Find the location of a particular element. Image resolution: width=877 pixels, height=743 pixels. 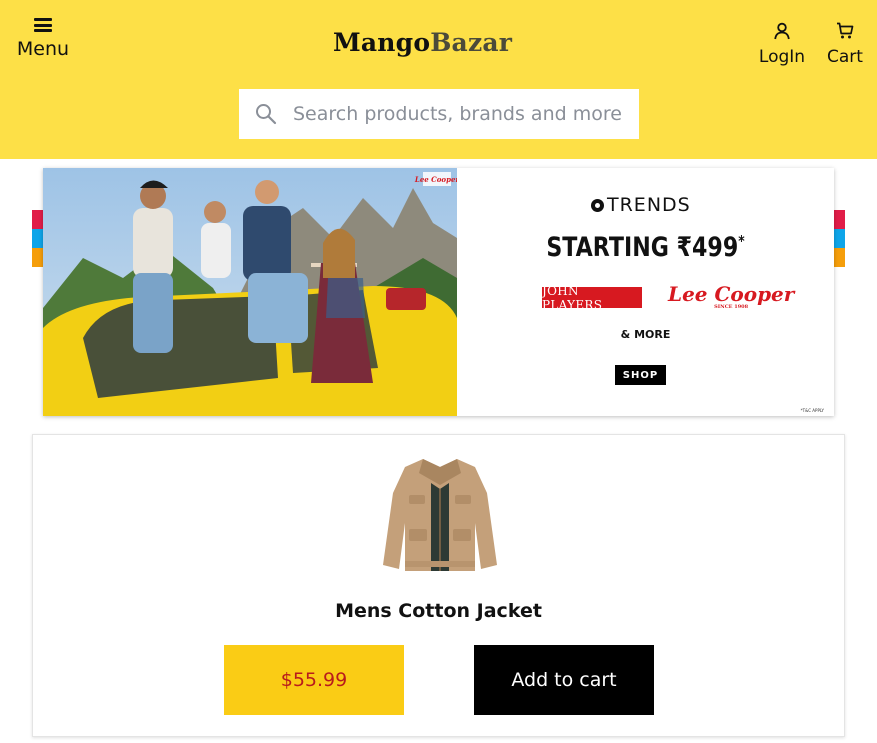

more-brands-text: & MORE is located at coordinates (645, 334).